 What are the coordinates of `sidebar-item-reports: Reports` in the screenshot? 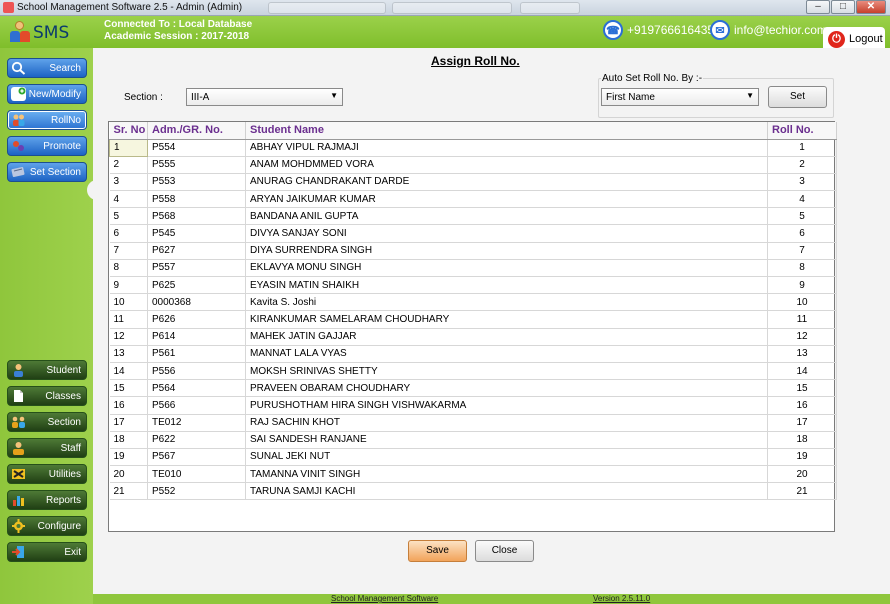 It's located at (47, 500).